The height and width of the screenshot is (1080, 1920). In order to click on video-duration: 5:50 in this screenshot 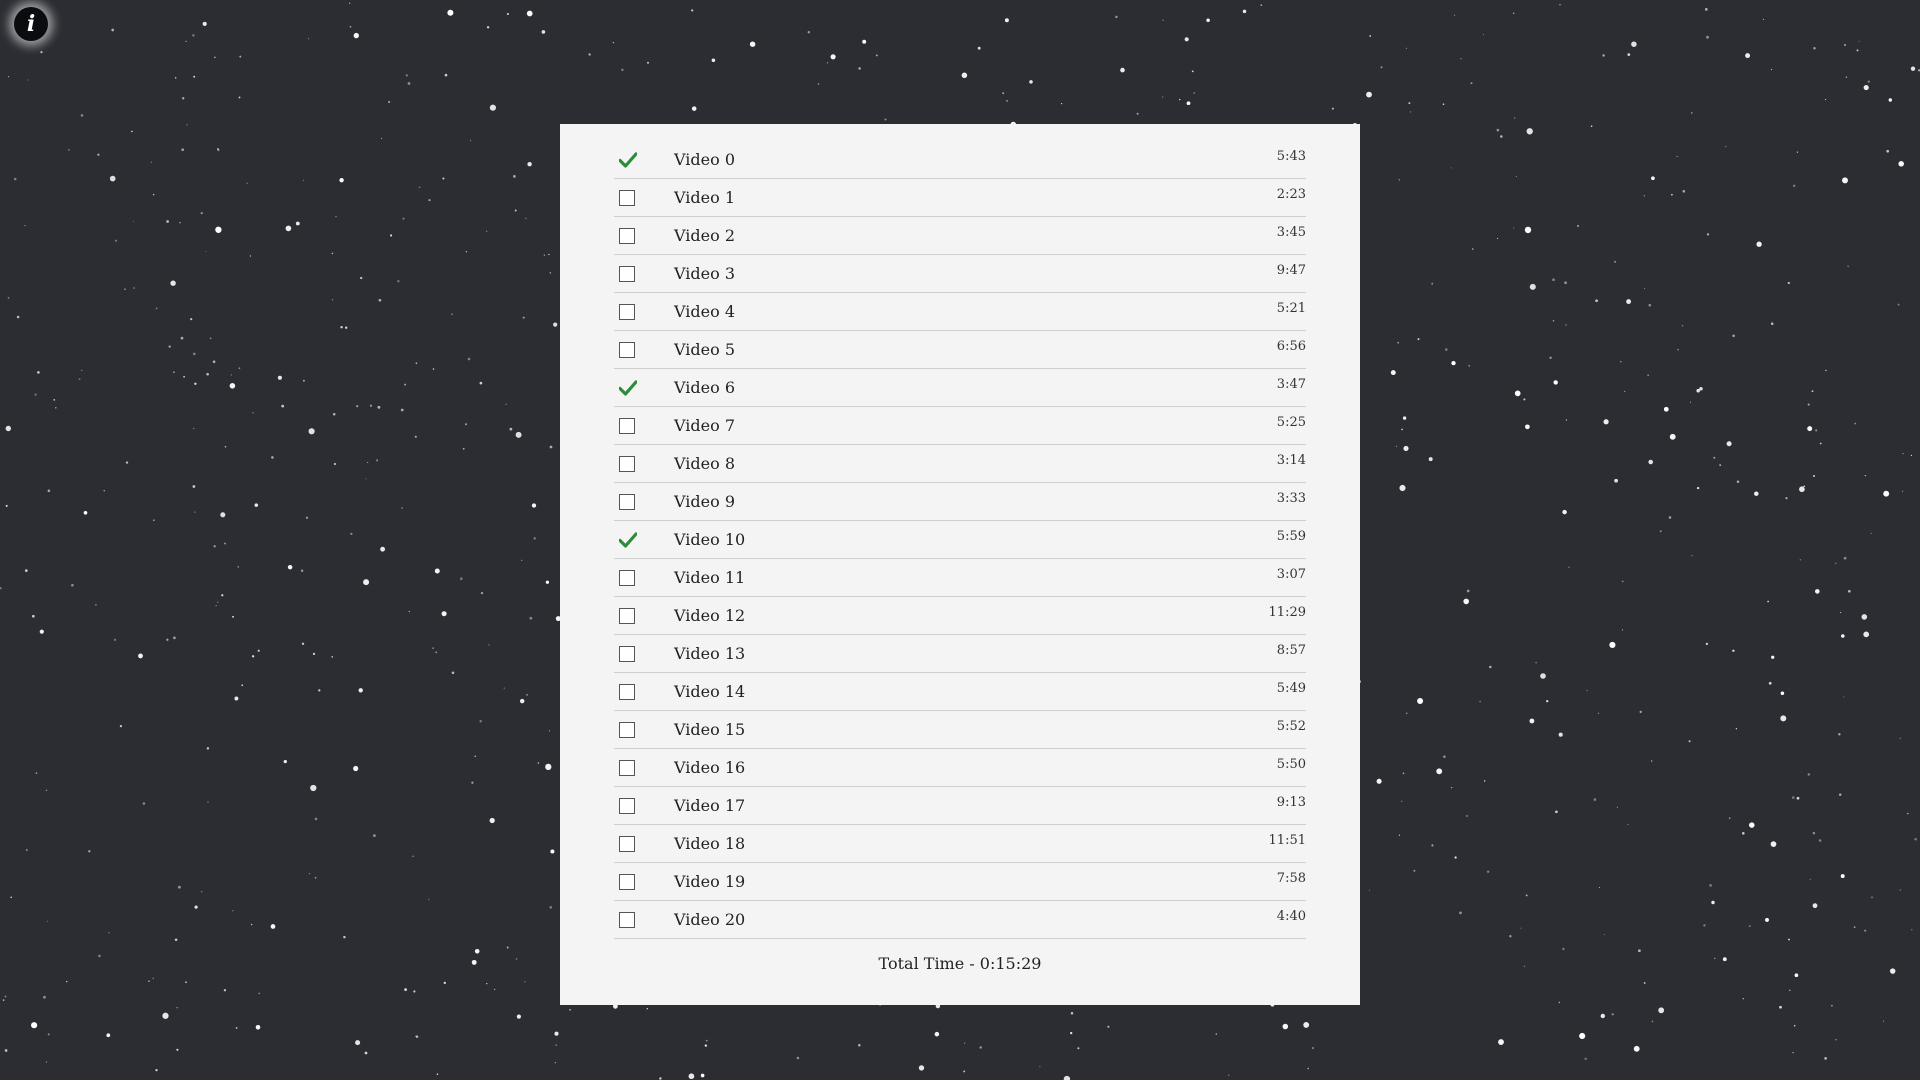, I will do `click(1291, 764)`.